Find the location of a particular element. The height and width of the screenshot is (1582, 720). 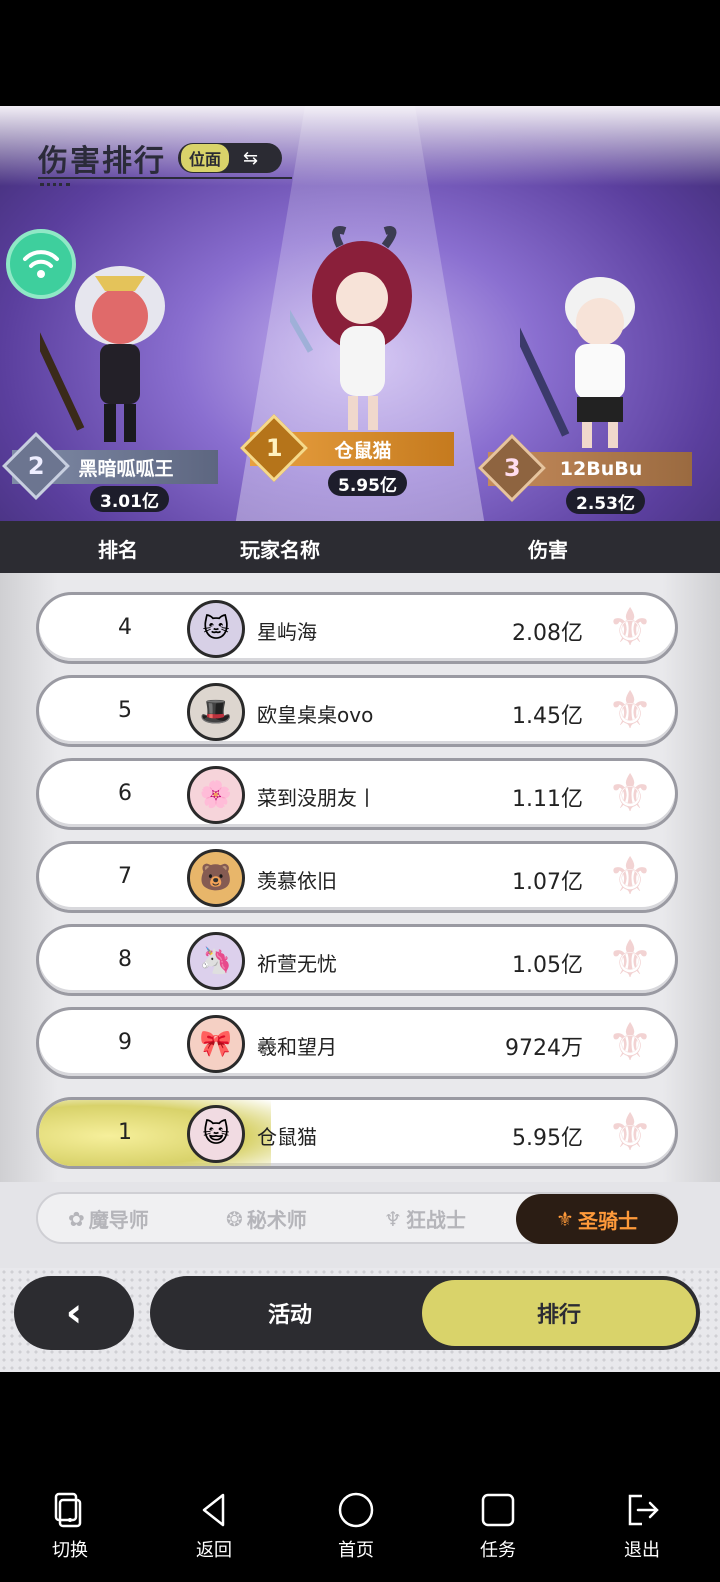

back-button: ‹ is located at coordinates (74, 1313).